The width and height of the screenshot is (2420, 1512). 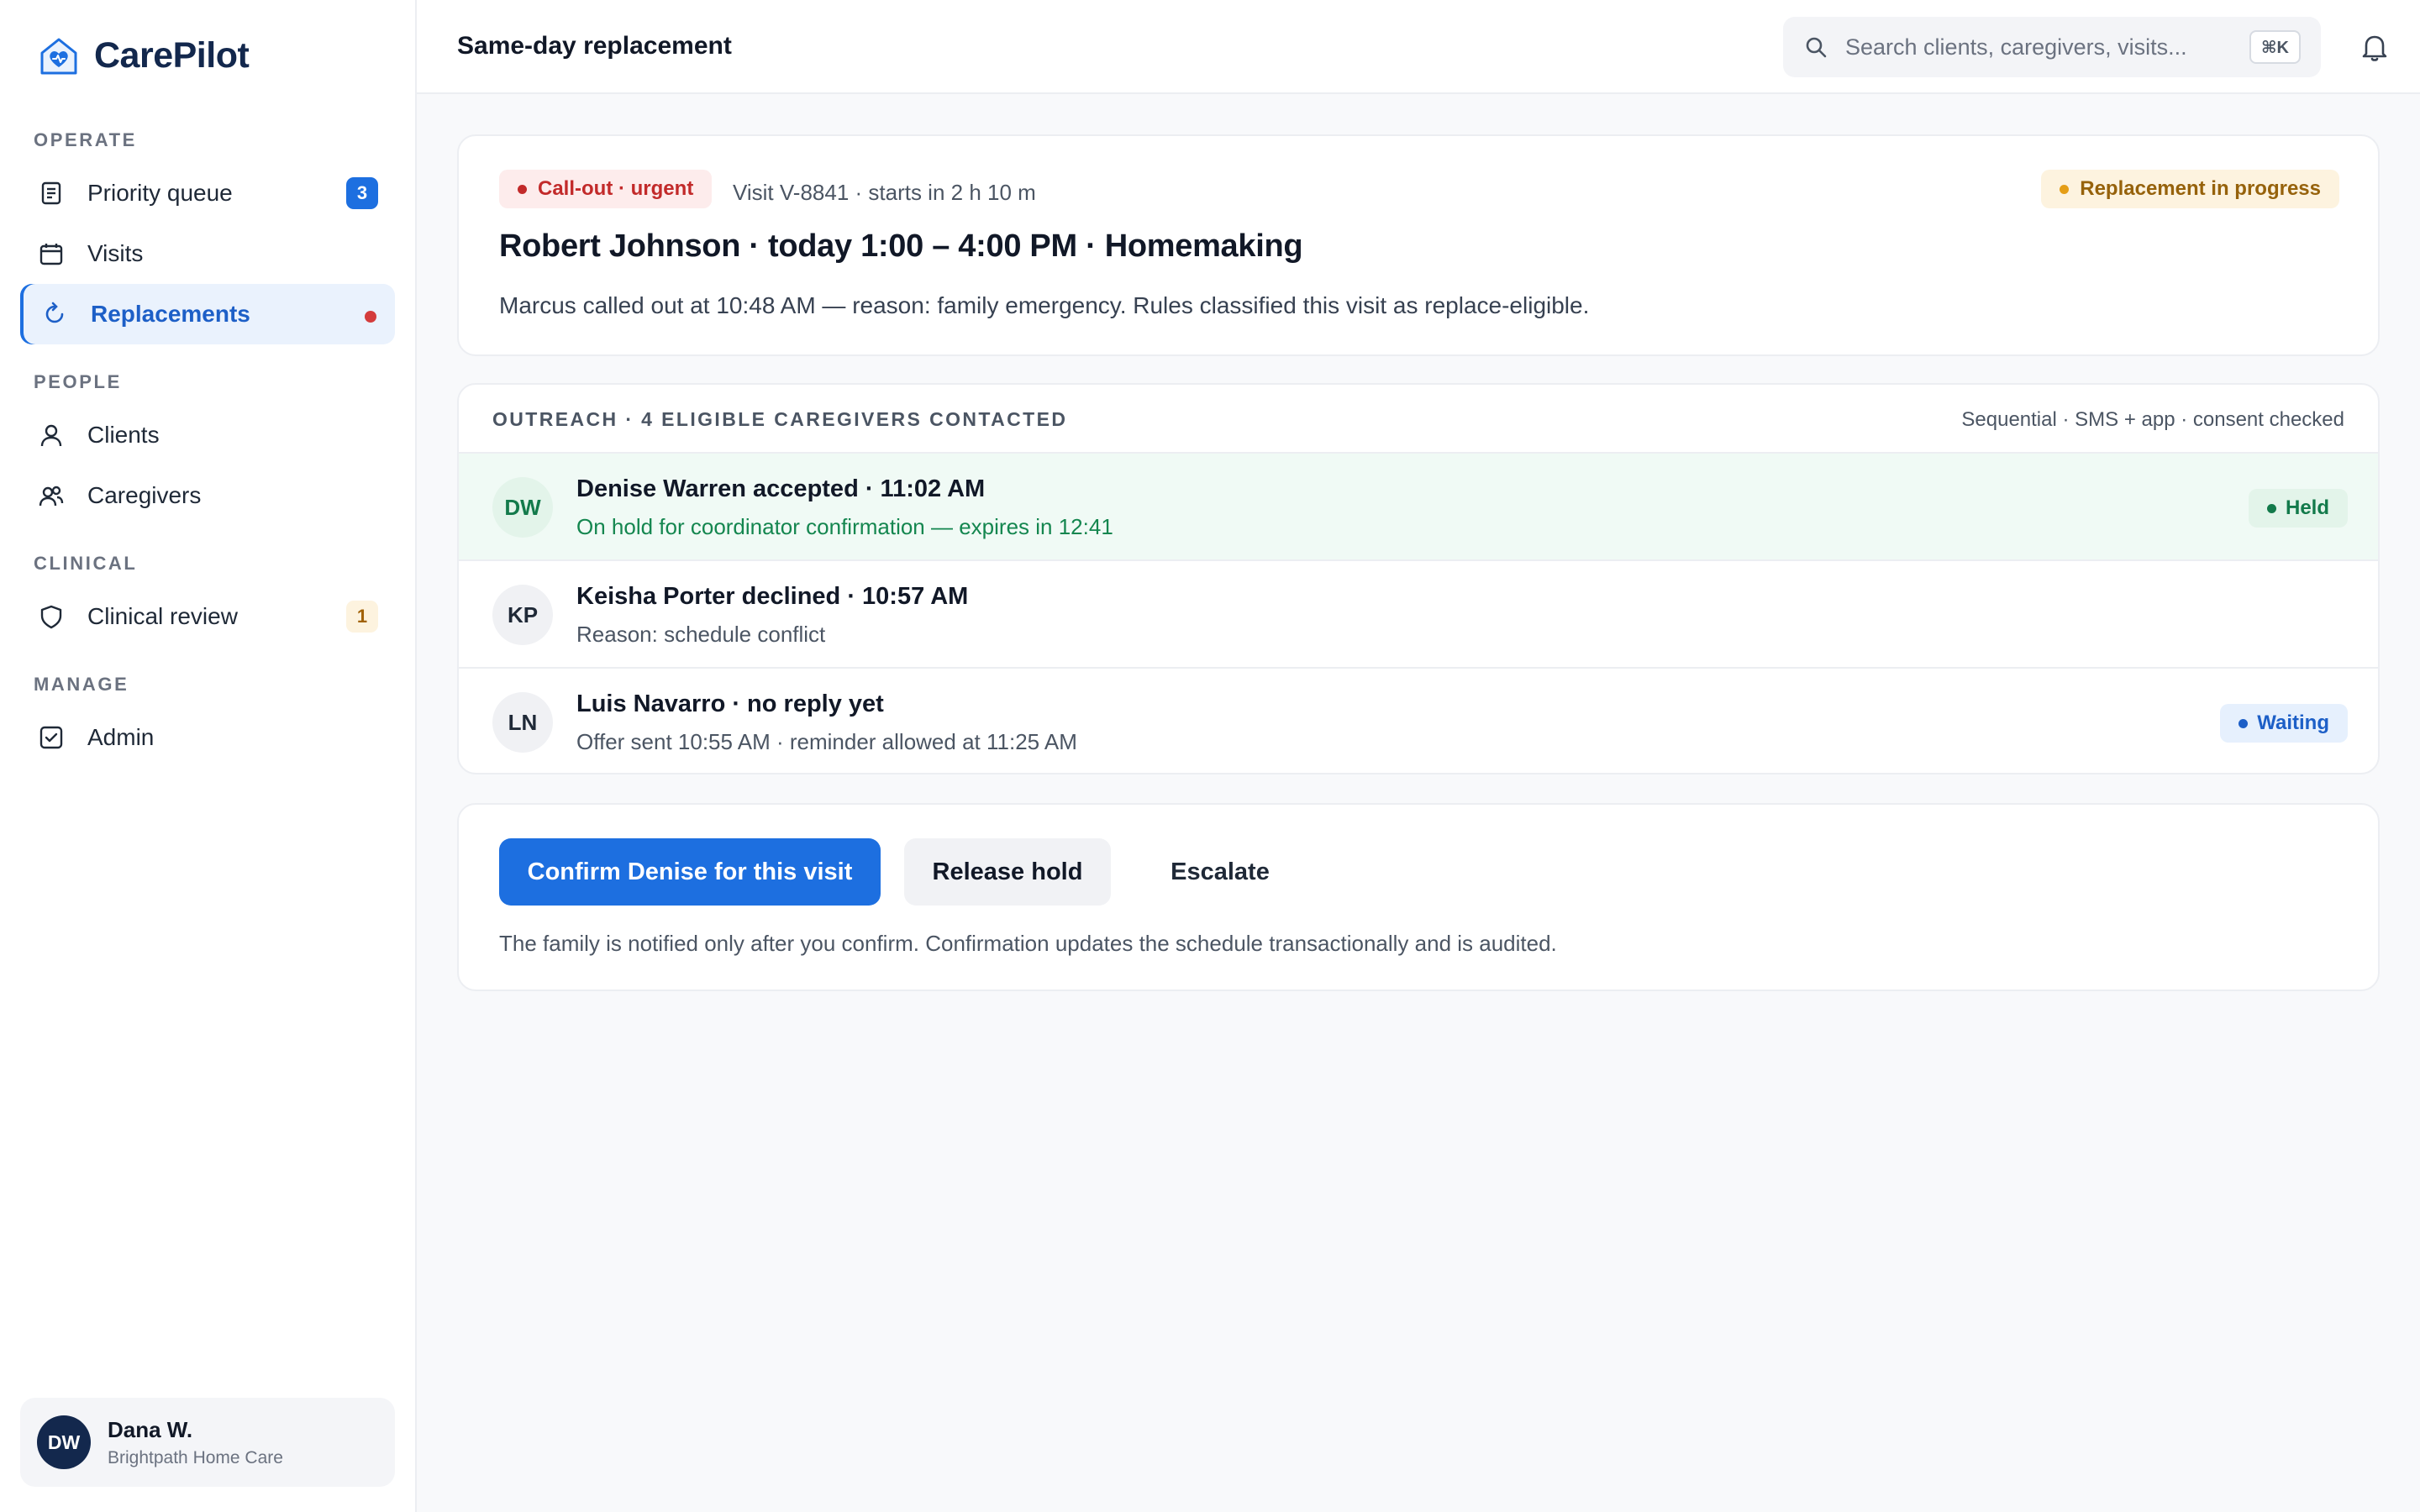 What do you see at coordinates (124, 435) in the screenshot?
I see `sidebar-item-label: Clients` at bounding box center [124, 435].